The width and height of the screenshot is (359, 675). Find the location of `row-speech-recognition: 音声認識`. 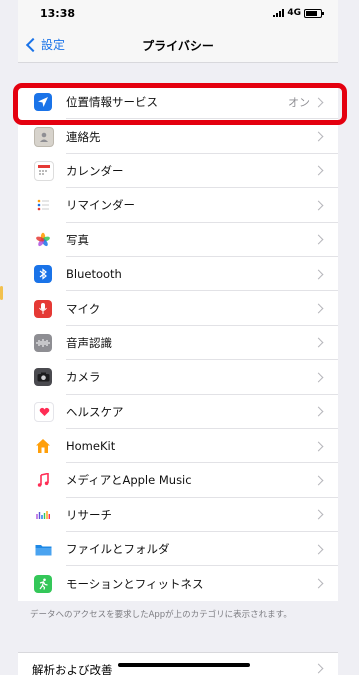

row-speech-recognition: 音声認識 is located at coordinates (178, 343).